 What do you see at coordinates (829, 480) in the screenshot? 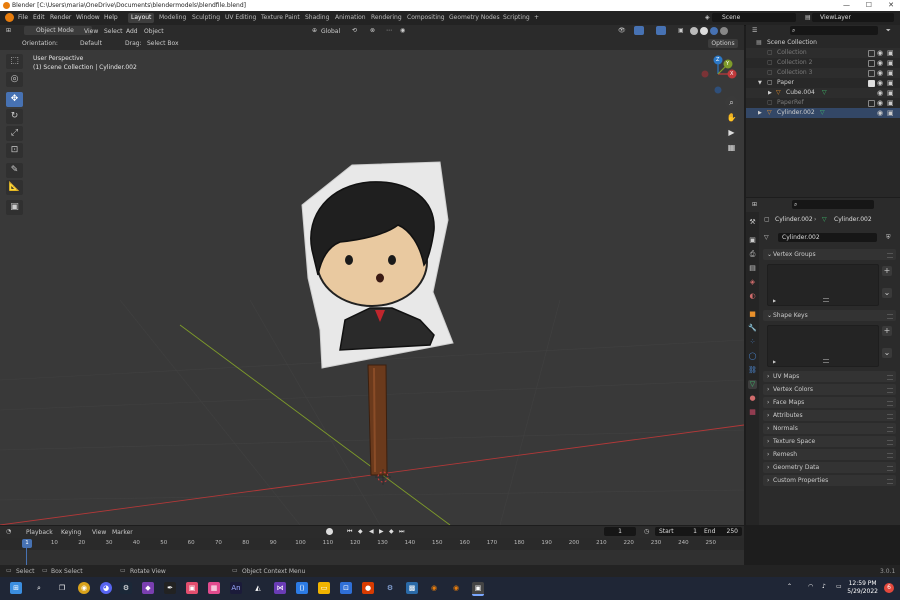
I see `panel-custom-properties: › Custom Properties` at bounding box center [829, 480].